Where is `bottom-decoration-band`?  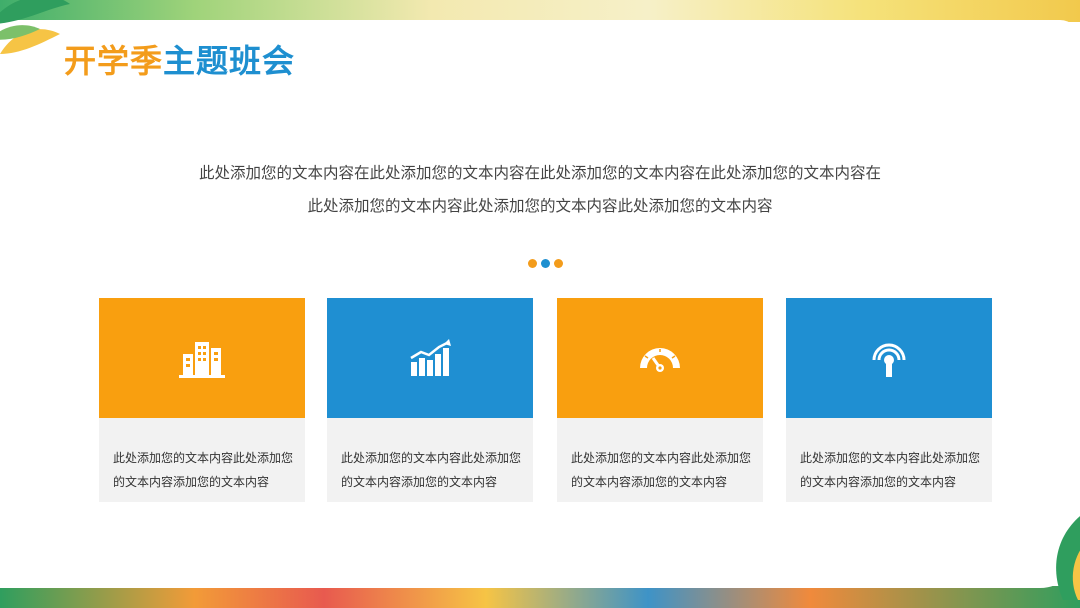 bottom-decoration-band is located at coordinates (540, 597).